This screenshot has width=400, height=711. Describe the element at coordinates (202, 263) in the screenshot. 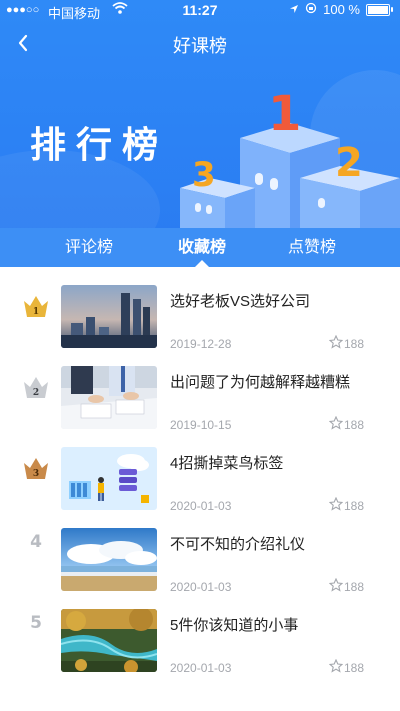

I see `active-tab-indicator` at that location.